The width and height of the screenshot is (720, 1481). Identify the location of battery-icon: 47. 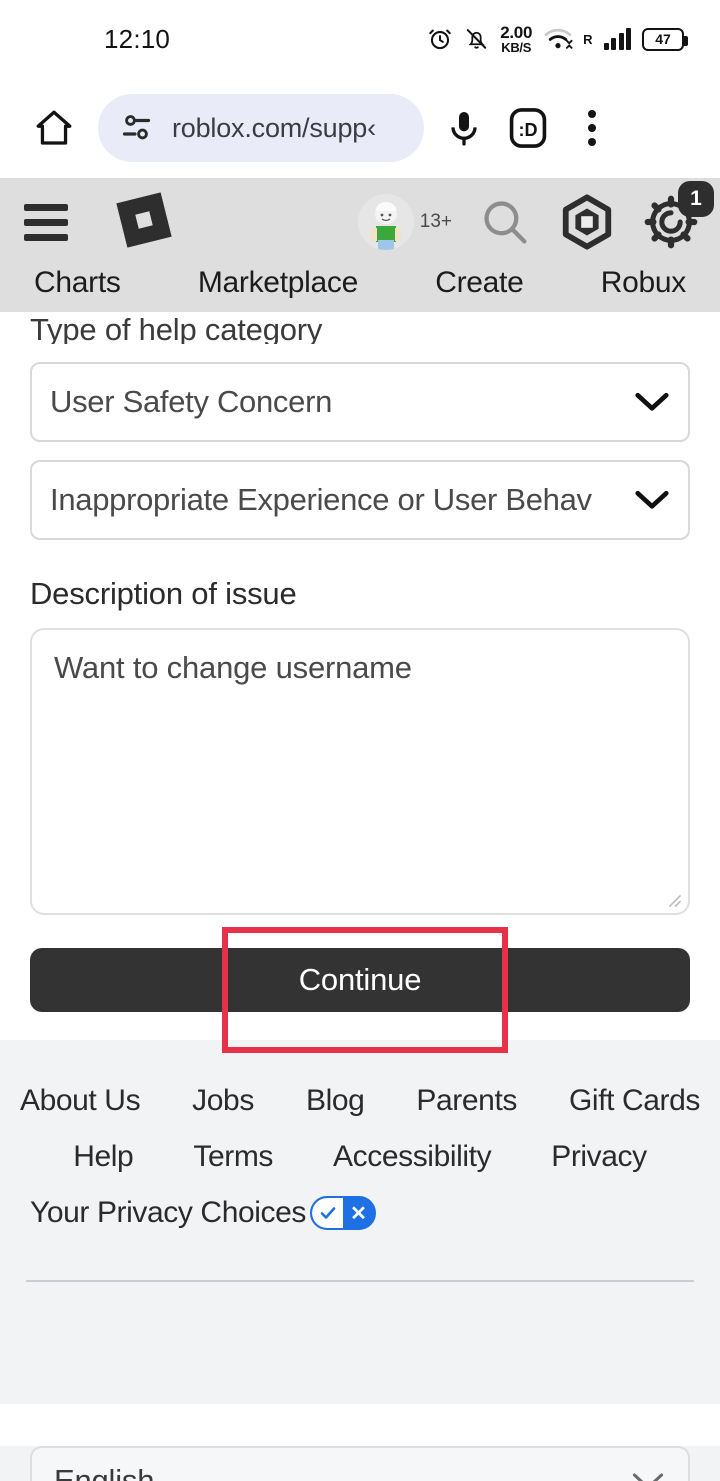
(665, 39).